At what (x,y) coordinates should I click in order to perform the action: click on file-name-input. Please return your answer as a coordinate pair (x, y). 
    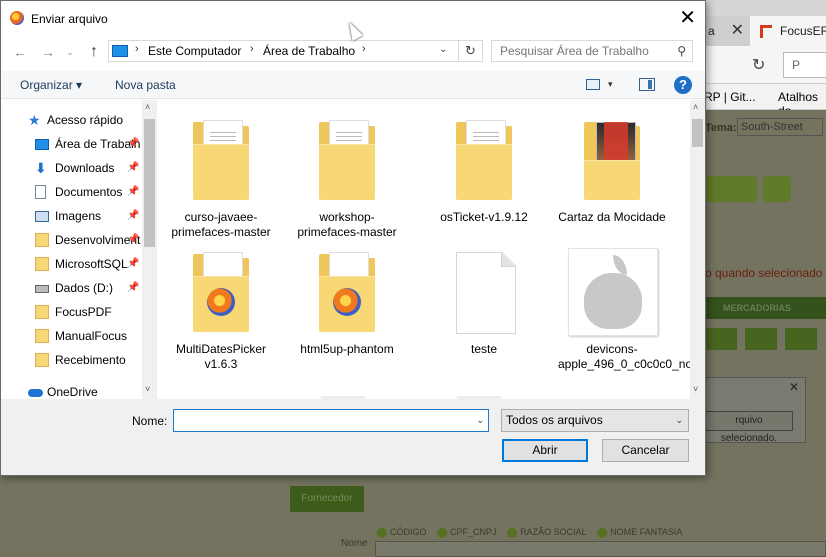
    Looking at the image, I should click on (322, 420).